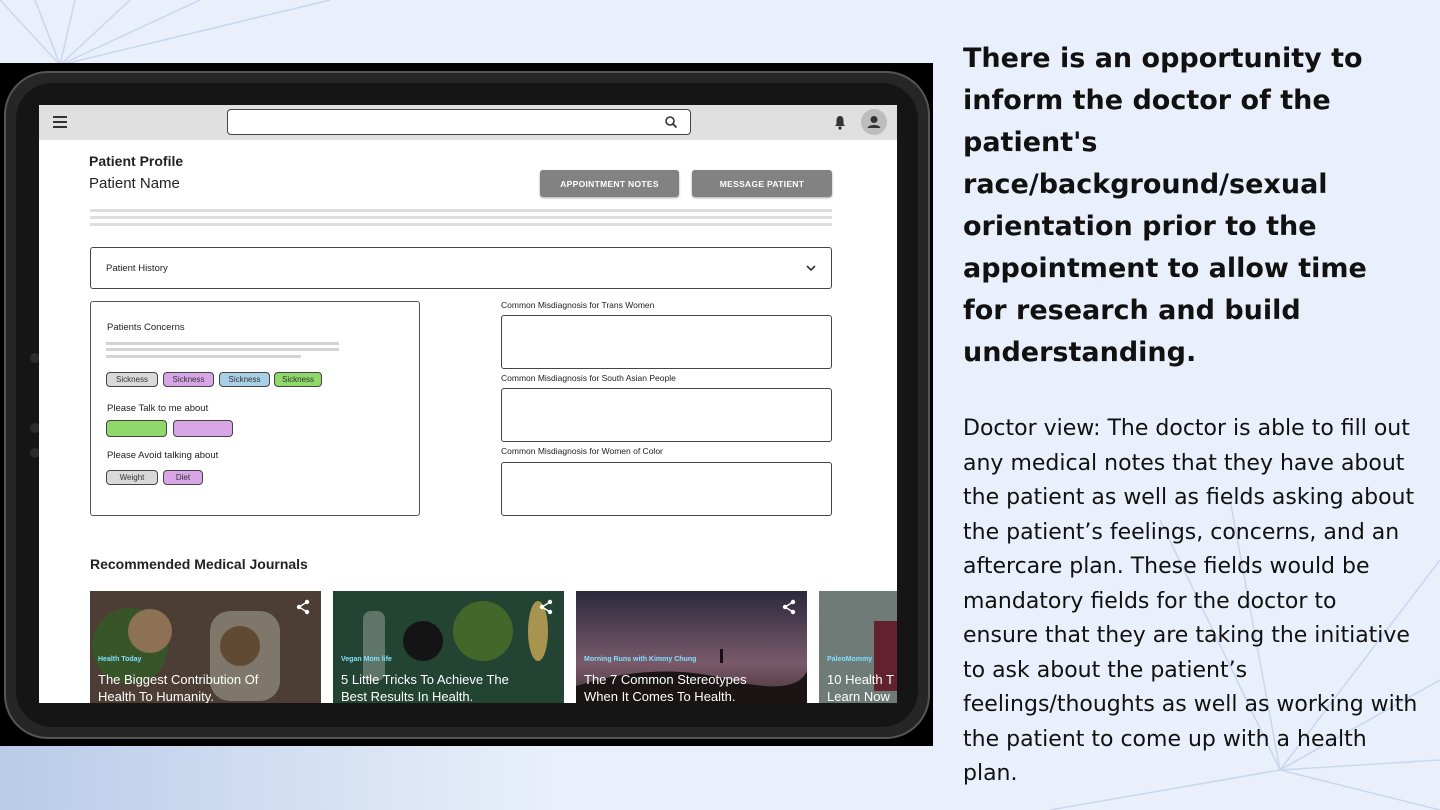 Image resolution: width=1440 pixels, height=810 pixels. I want to click on misdiagnosis-field-trans-women, so click(666, 342).